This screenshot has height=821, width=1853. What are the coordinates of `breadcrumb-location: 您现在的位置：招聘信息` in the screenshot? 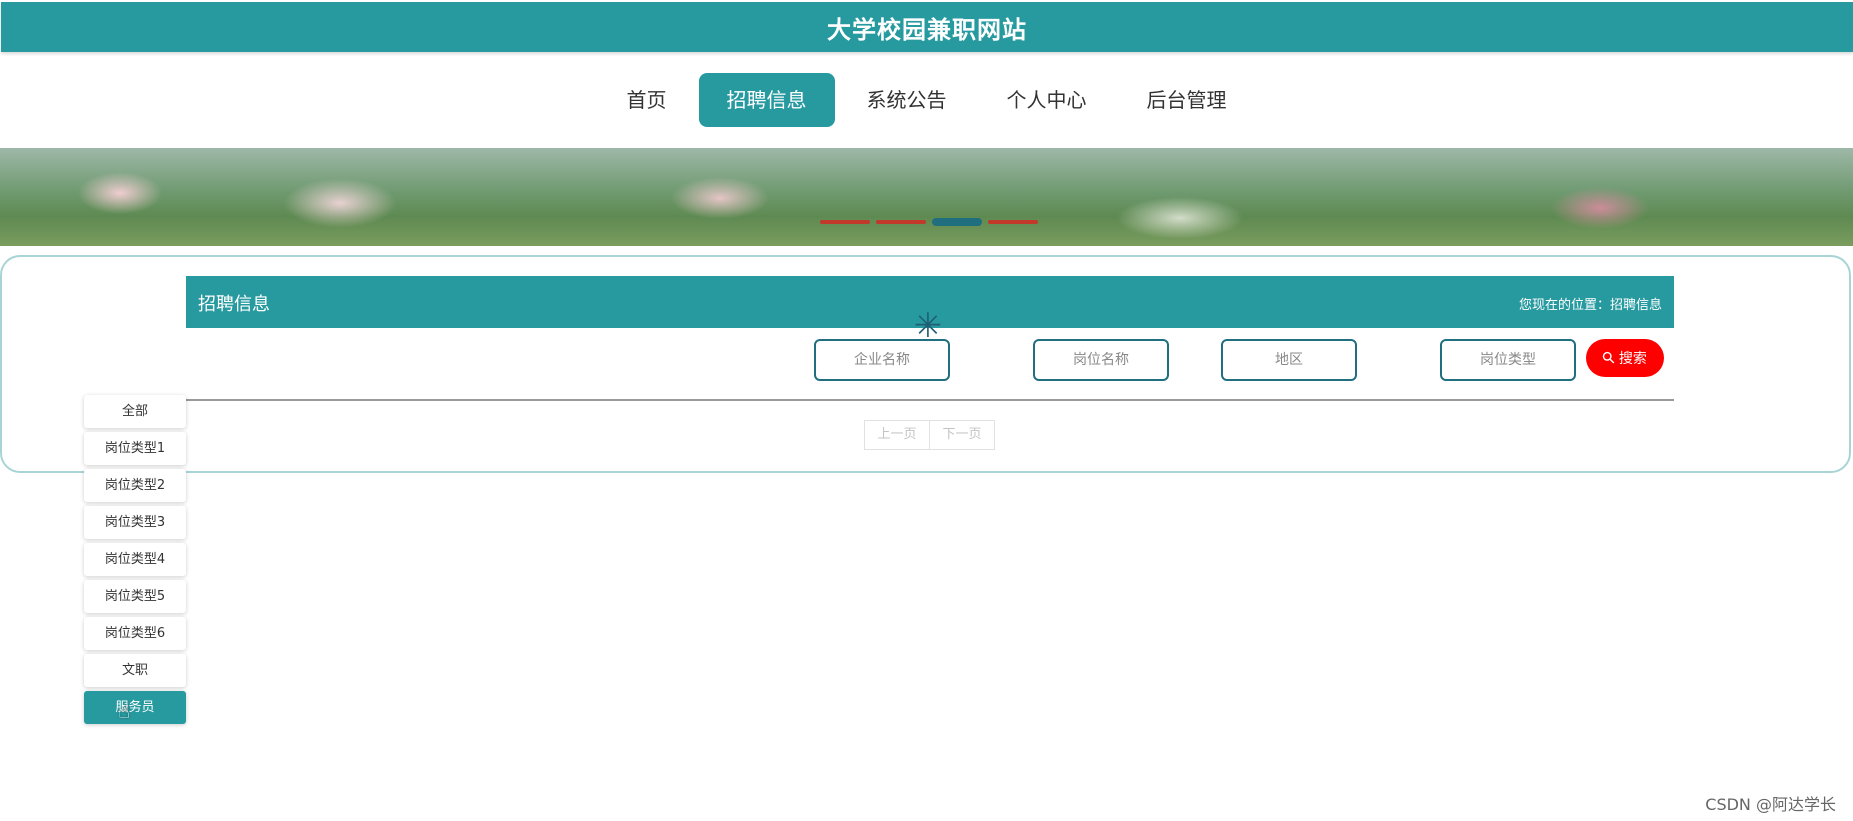 It's located at (1590, 305).